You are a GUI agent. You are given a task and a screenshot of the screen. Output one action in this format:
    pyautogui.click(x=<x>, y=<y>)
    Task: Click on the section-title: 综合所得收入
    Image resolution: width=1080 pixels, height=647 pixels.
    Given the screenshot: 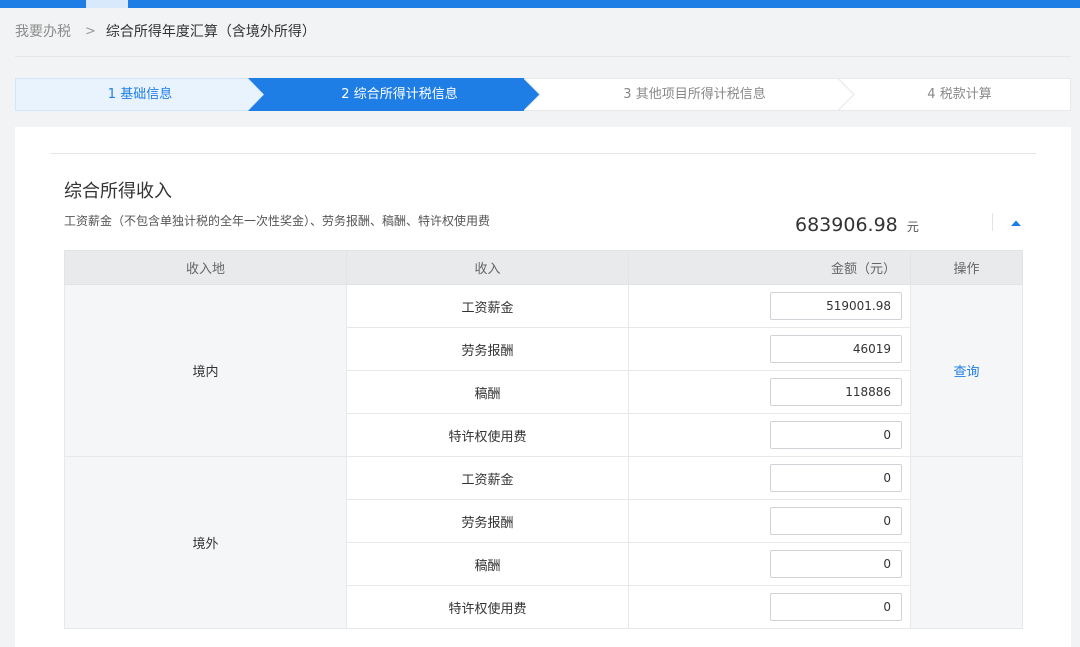 What is the action you would take?
    pyautogui.click(x=118, y=191)
    